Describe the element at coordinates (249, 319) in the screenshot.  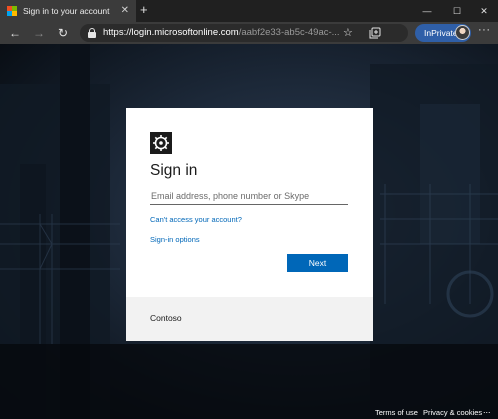
I see `card-footer: Contoso` at that location.